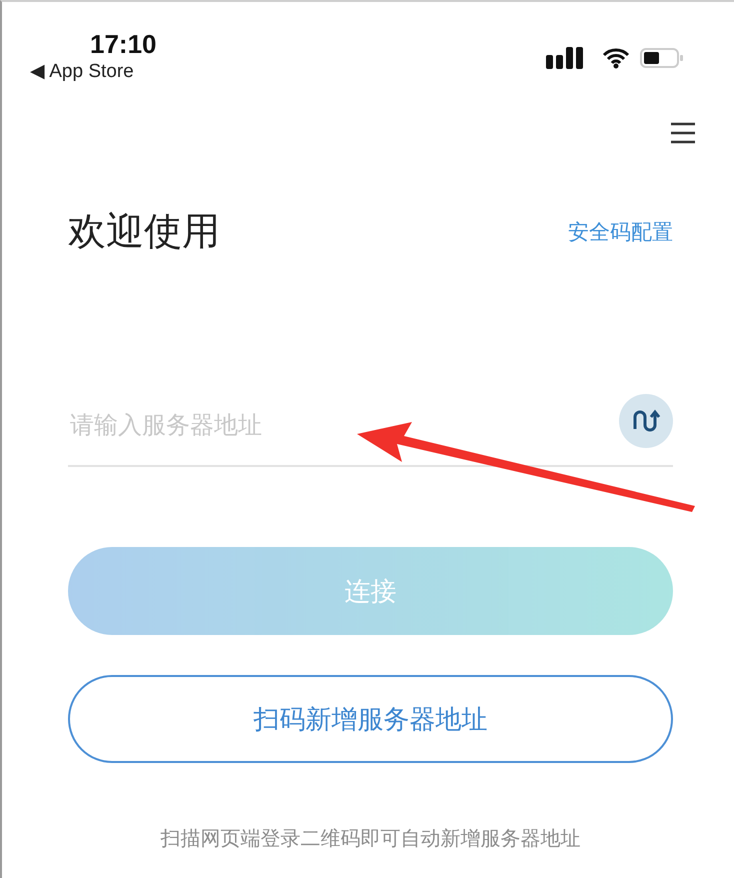 The image size is (734, 878). Describe the element at coordinates (616, 58) in the screenshot. I see `wifi-icon` at that location.